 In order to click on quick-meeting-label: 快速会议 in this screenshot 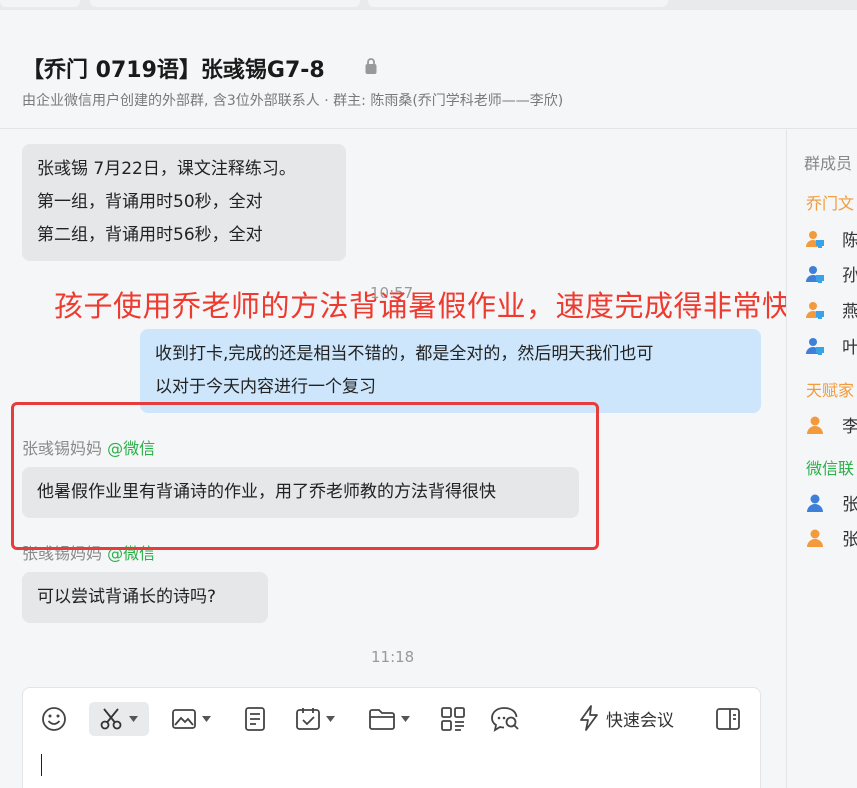, I will do `click(640, 720)`.